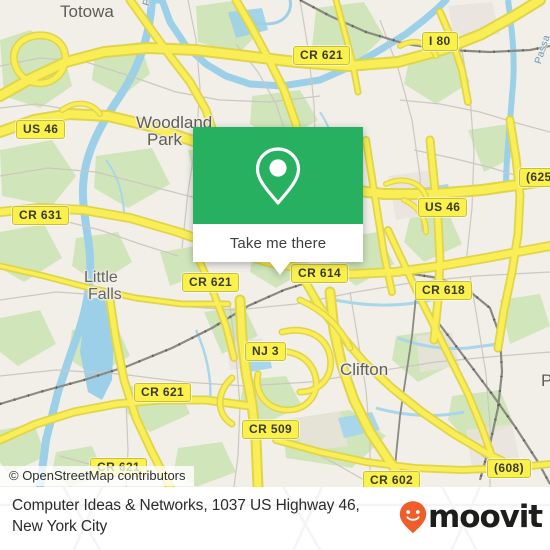  I want to click on road-shield-cr-602: CR 602, so click(392, 479).